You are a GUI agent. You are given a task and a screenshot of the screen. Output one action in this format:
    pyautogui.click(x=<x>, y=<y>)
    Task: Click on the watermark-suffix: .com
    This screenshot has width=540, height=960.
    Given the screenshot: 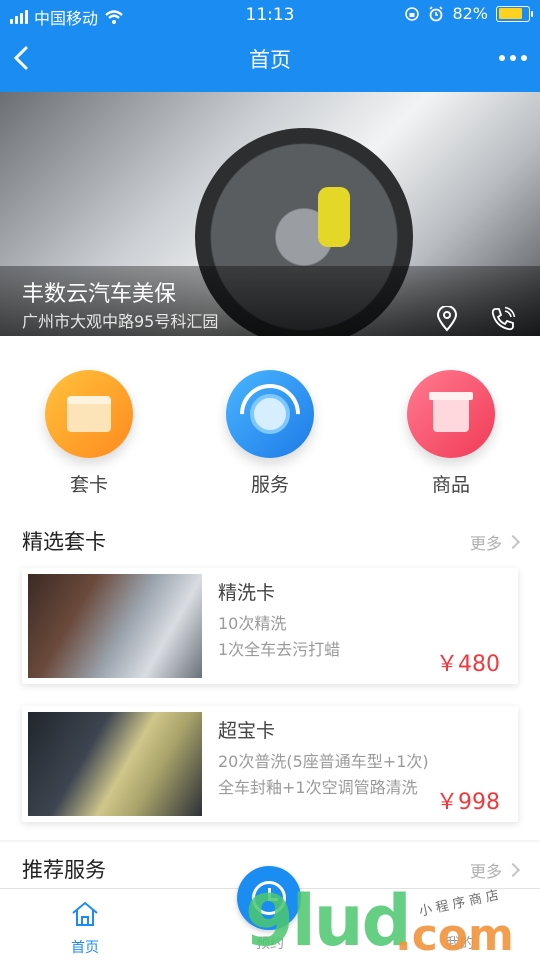 What is the action you would take?
    pyautogui.click(x=454, y=935)
    